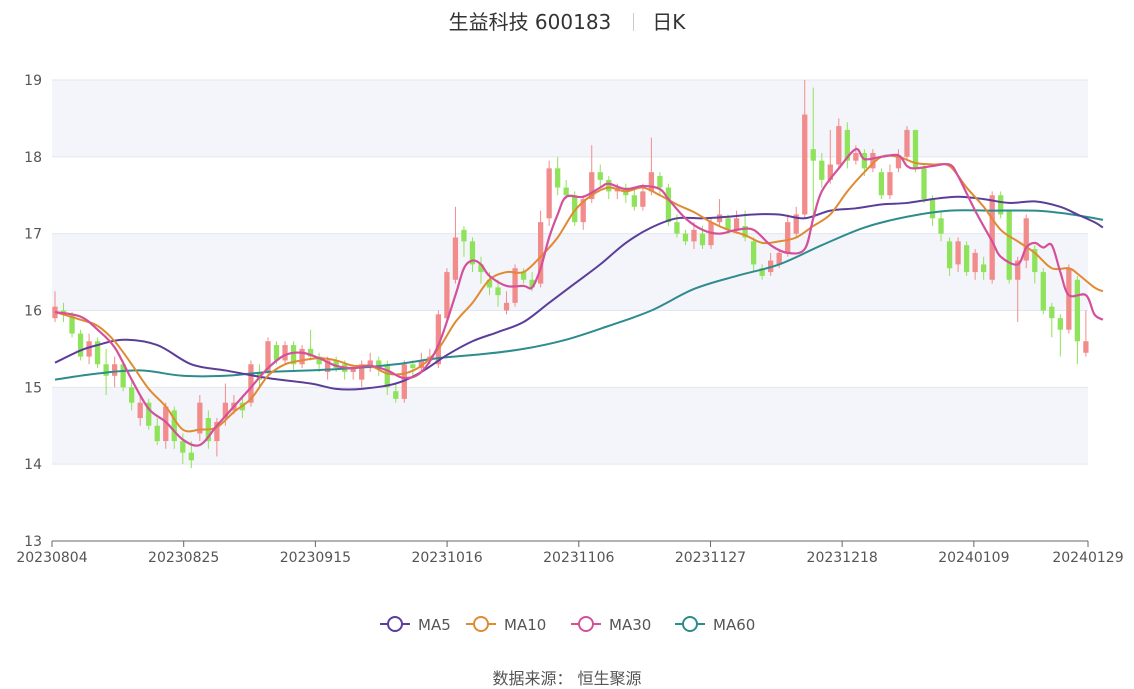 The width and height of the screenshot is (1134, 689). What do you see at coordinates (609, 678) in the screenshot?
I see `data-source-value: 恒生聚源` at bounding box center [609, 678].